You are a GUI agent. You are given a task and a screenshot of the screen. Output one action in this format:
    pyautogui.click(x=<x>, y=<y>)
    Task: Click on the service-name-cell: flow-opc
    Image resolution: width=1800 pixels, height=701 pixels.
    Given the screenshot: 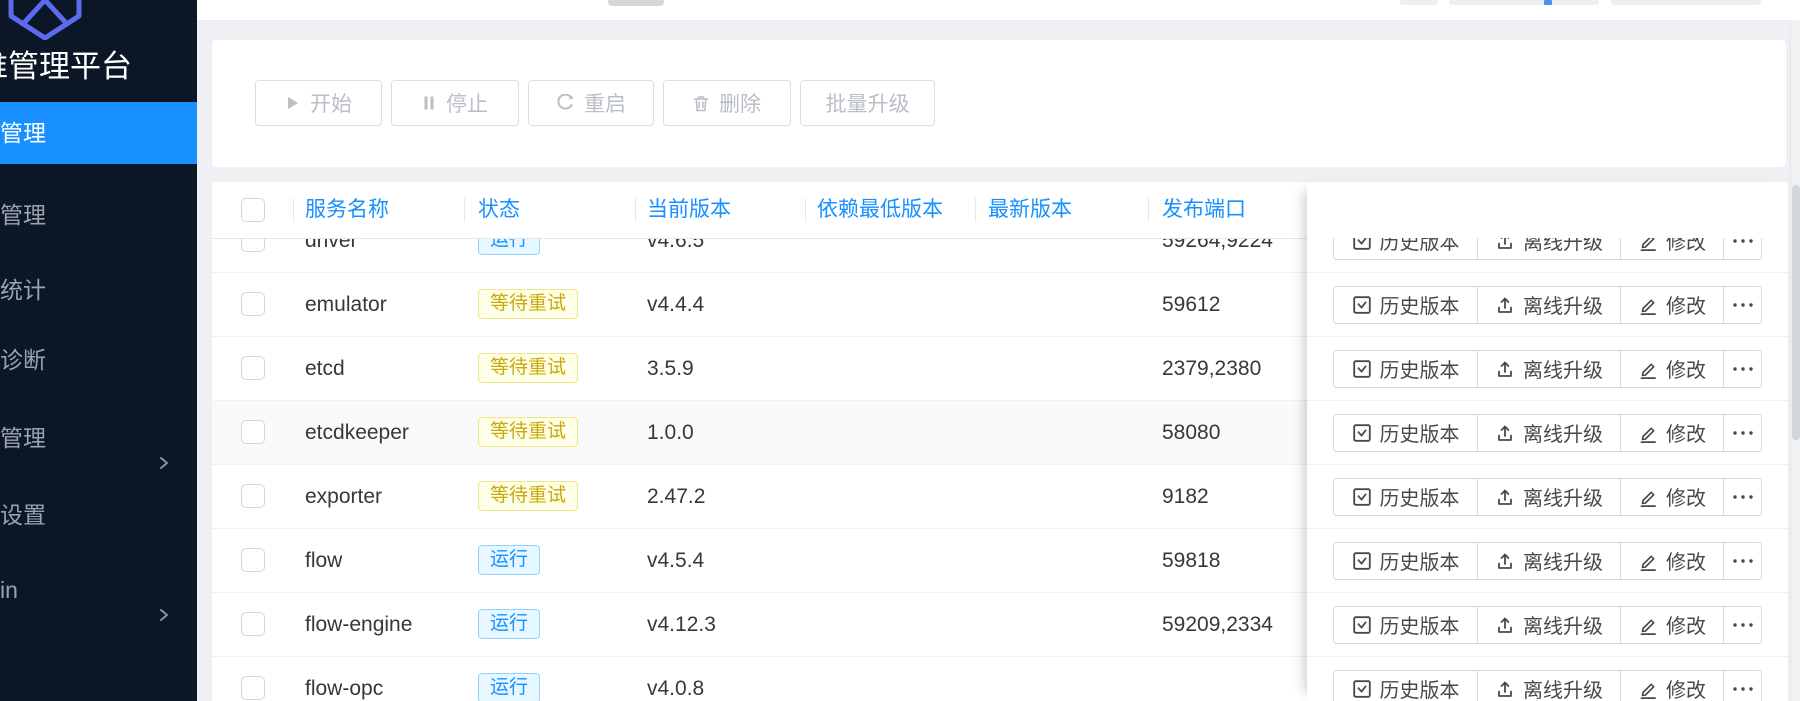 What is the action you would take?
    pyautogui.click(x=344, y=688)
    